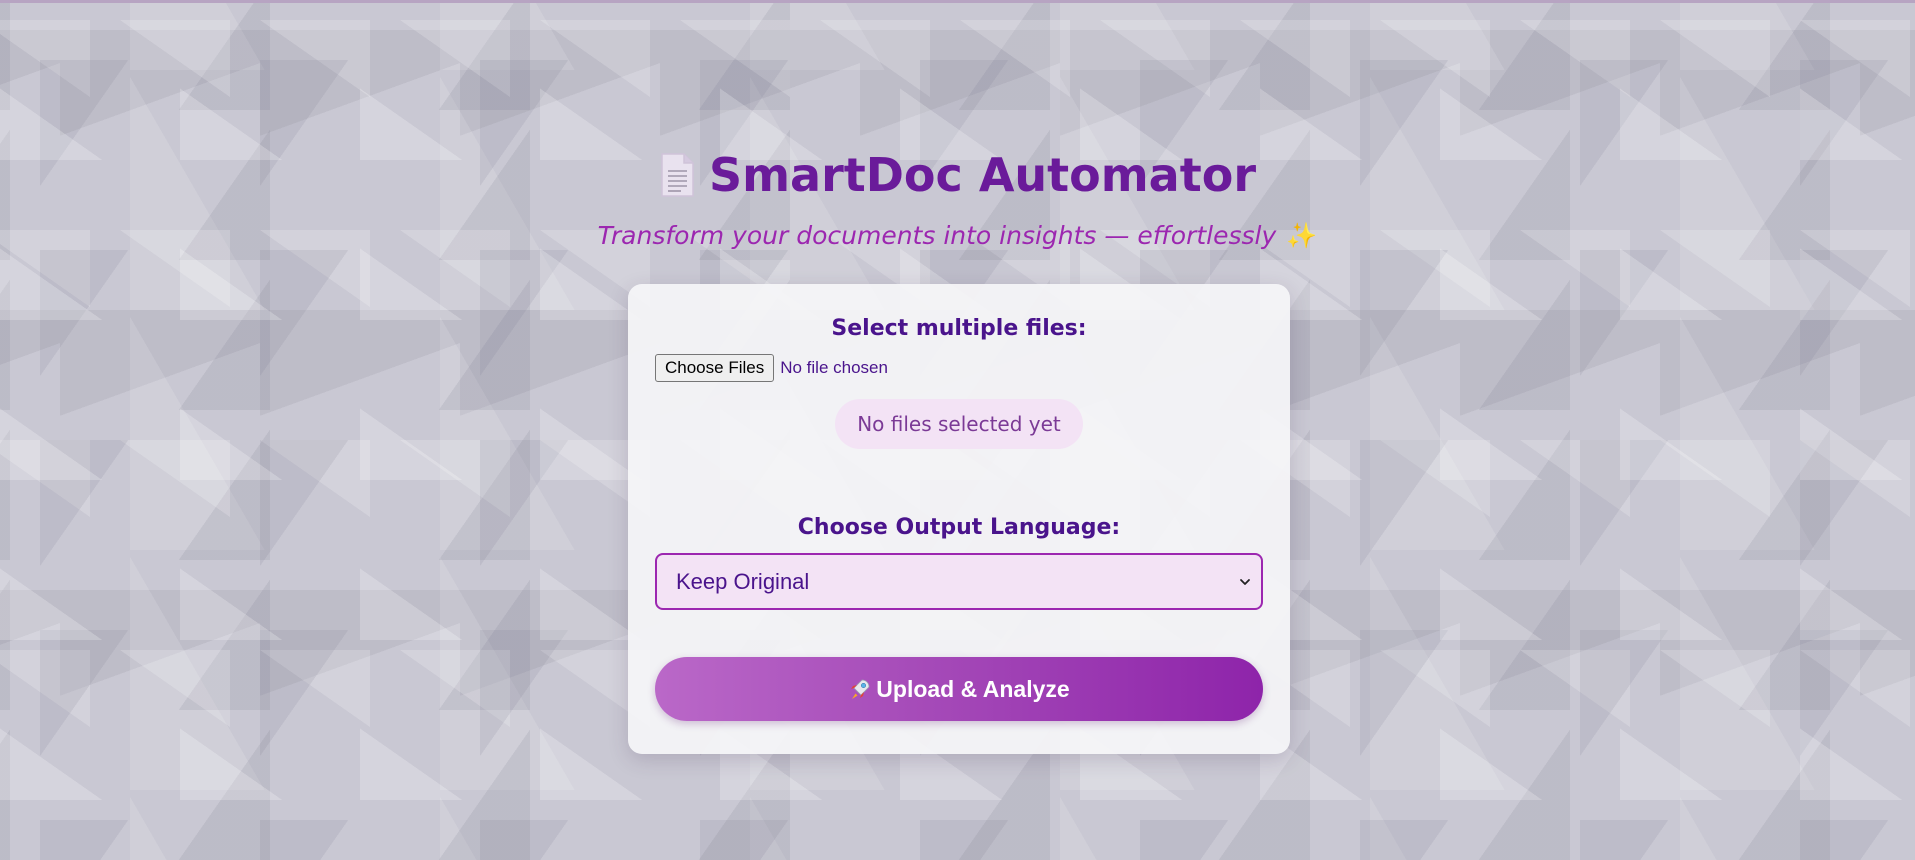 The height and width of the screenshot is (860, 1915). What do you see at coordinates (677, 175) in the screenshot?
I see `document-icon` at bounding box center [677, 175].